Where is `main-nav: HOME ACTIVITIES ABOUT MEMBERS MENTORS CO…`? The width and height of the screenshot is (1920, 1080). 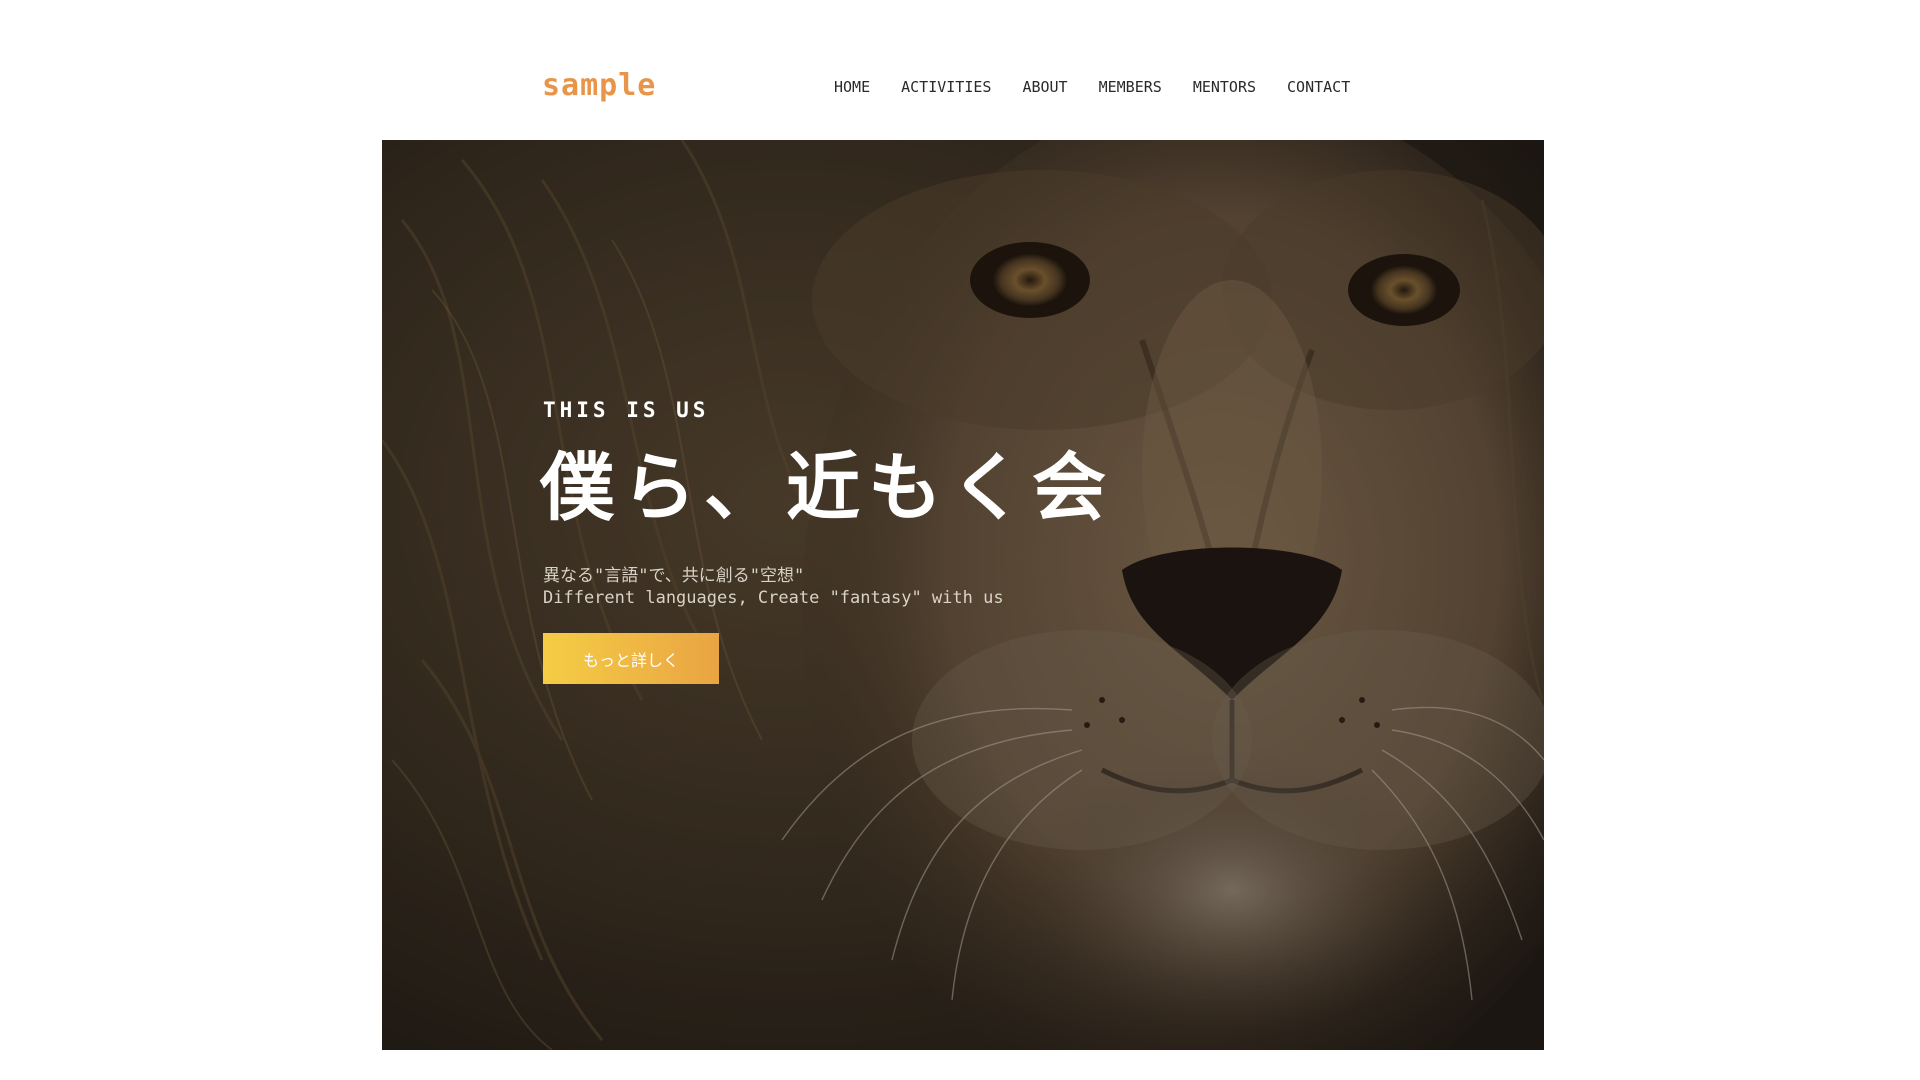 main-nav: HOME ACTIVITIES ABOUT MEMBERS MENTORS CO… is located at coordinates (1092, 87).